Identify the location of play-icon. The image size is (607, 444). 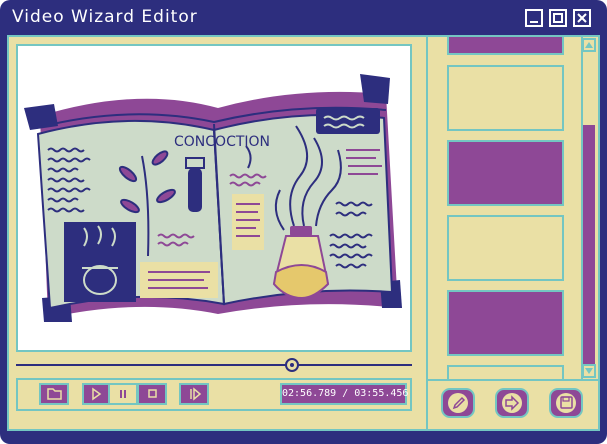
(97, 394).